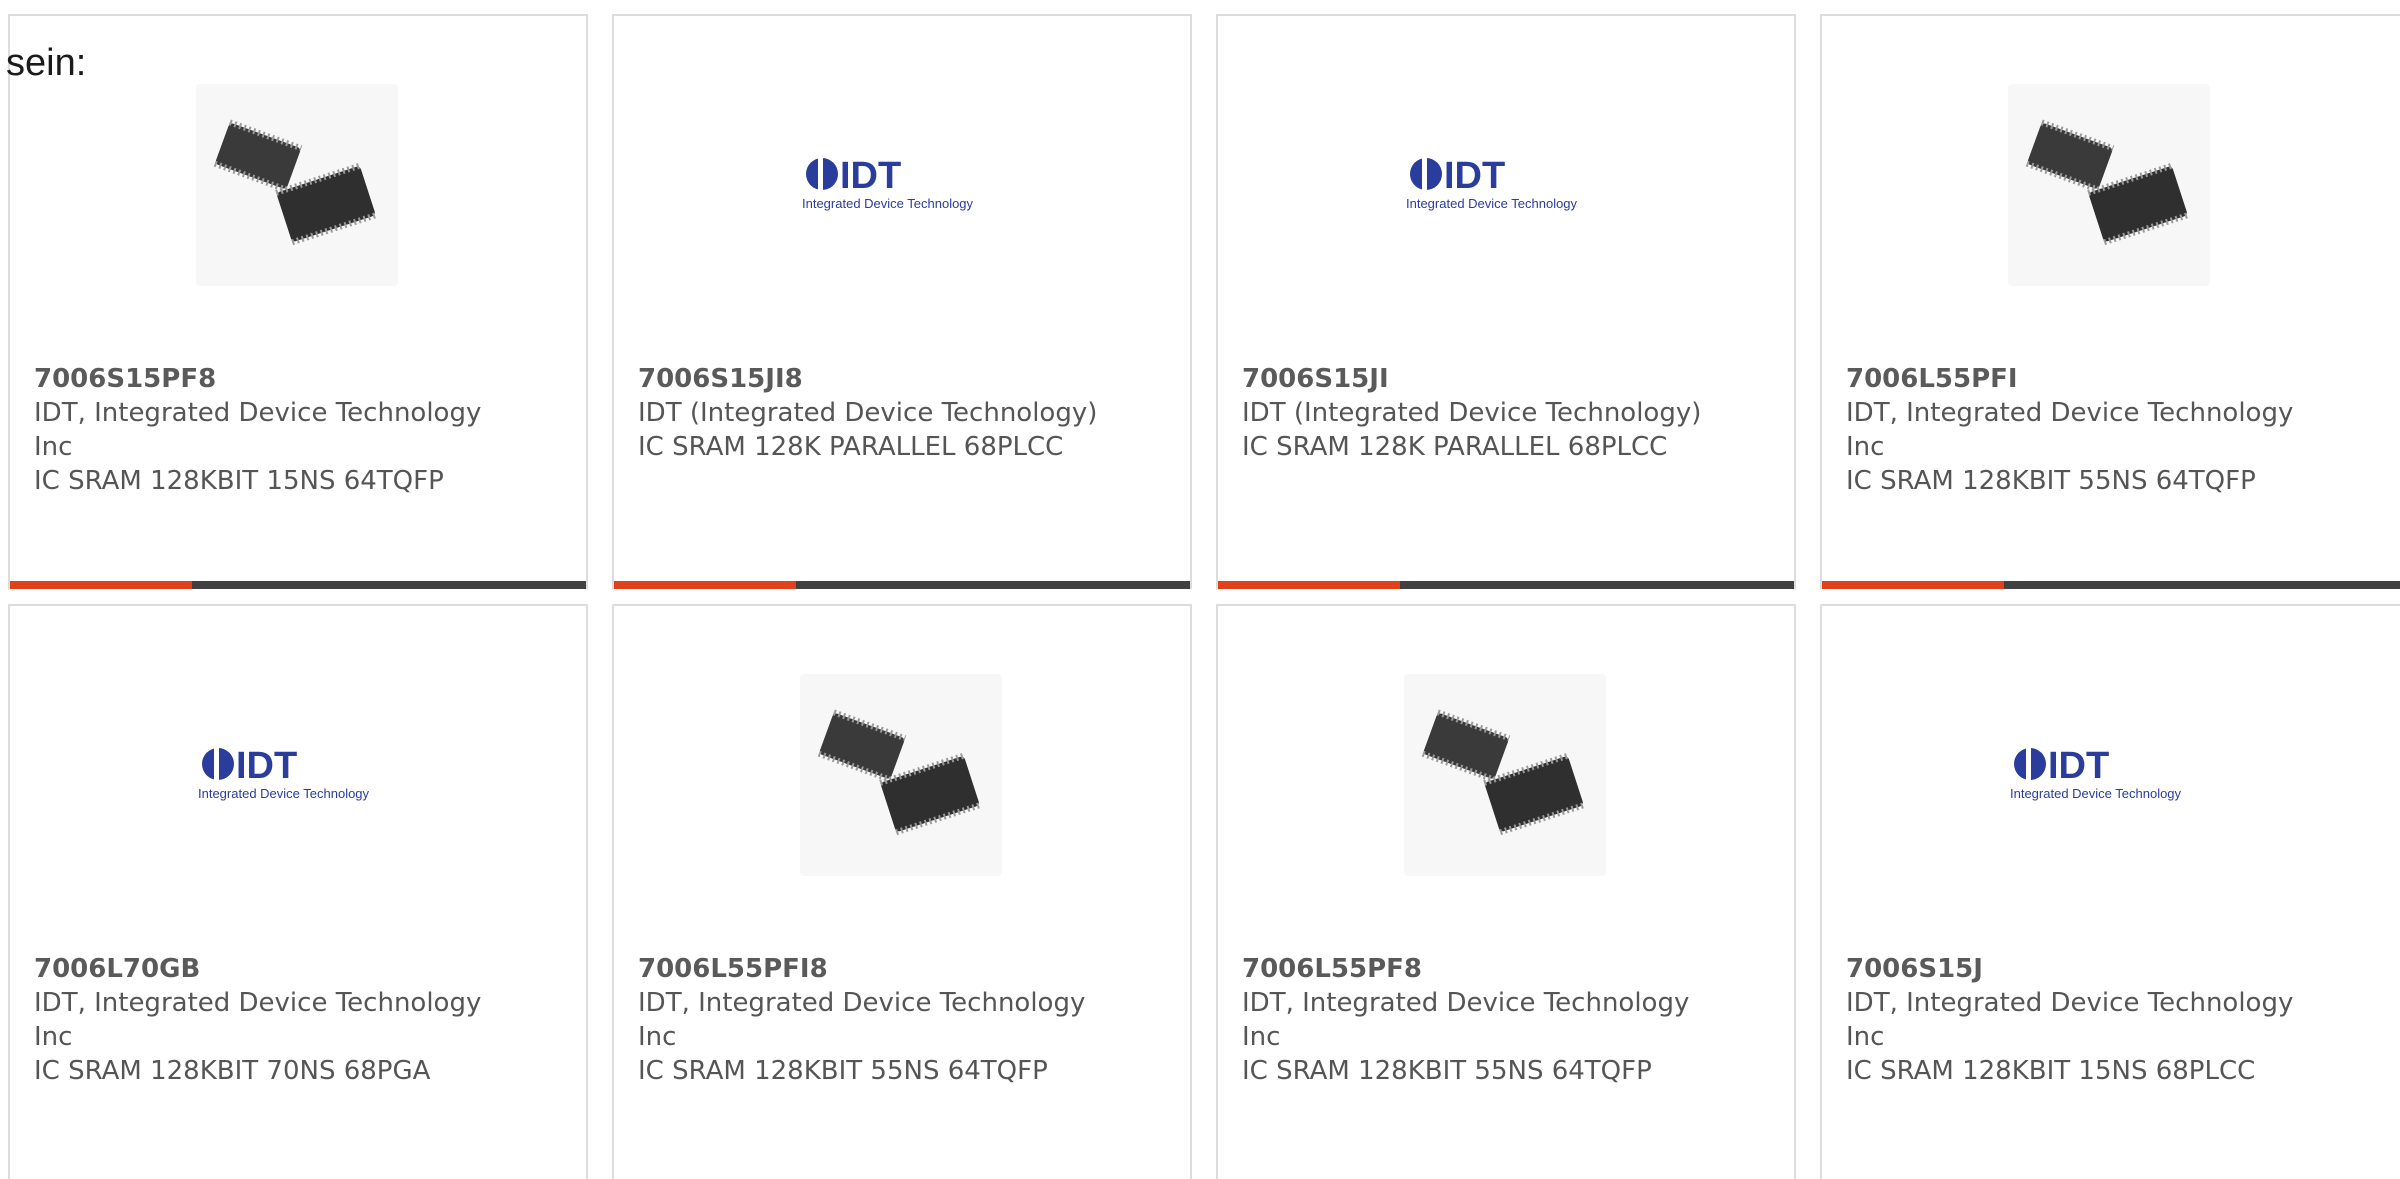 The height and width of the screenshot is (1179, 2400). I want to click on description: IC SRAM 128KBIT 70NS 68PGA, so click(232, 1071).